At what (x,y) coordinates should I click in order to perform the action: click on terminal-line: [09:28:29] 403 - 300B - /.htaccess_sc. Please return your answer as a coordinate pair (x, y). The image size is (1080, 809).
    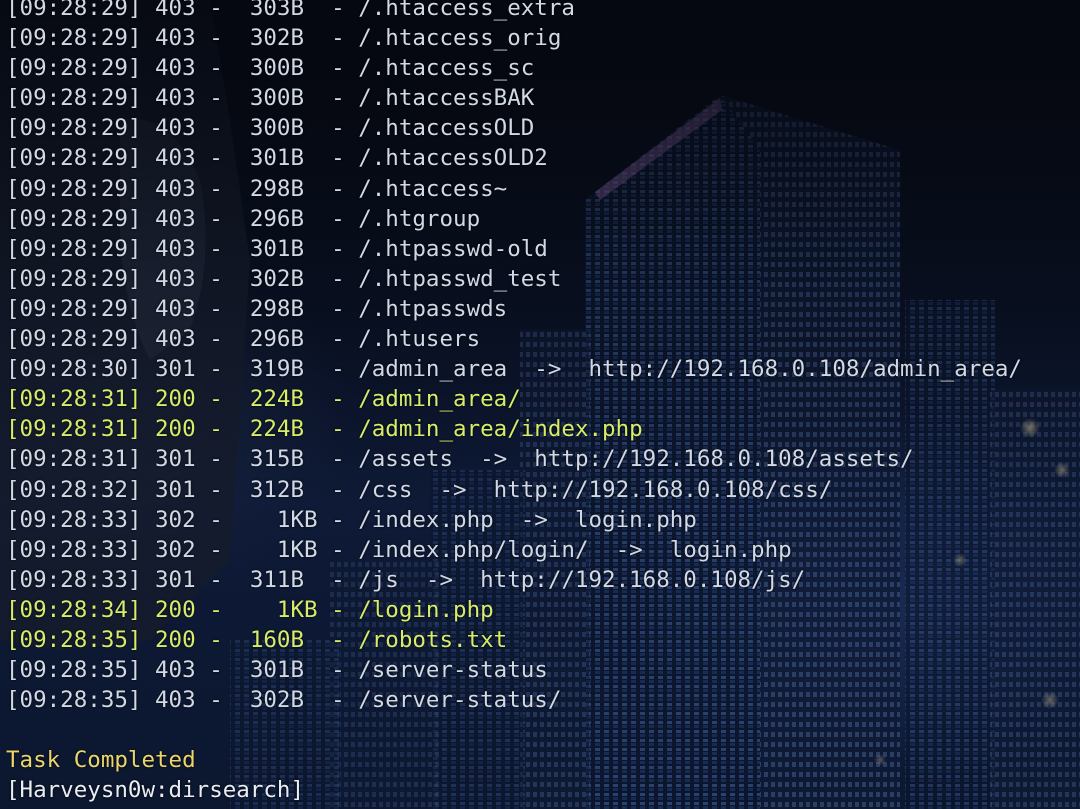
    Looking at the image, I should click on (270, 68).